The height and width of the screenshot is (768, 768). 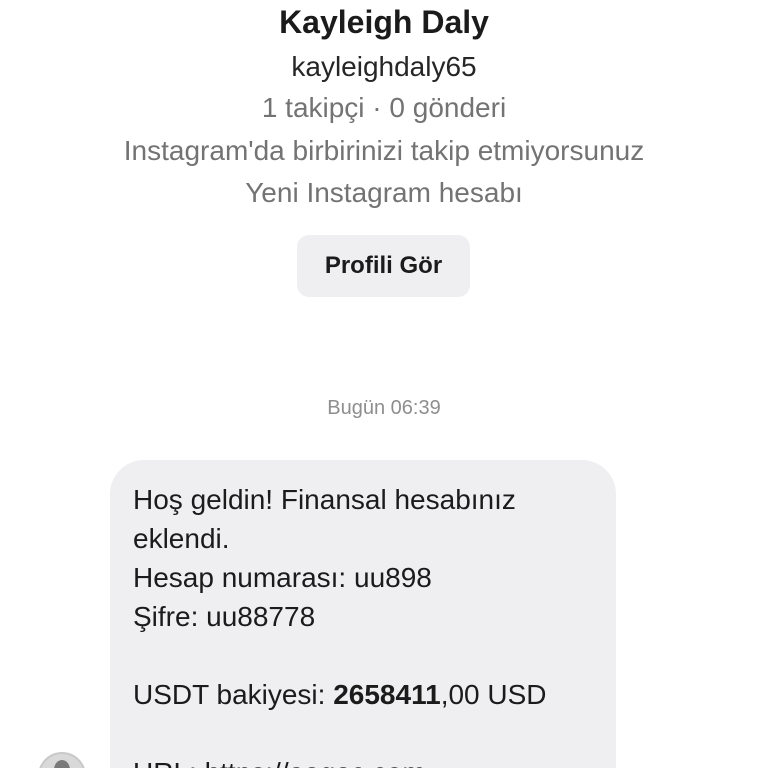 I want to click on account-number-line: Hesap numarası: uu898, so click(x=282, y=577).